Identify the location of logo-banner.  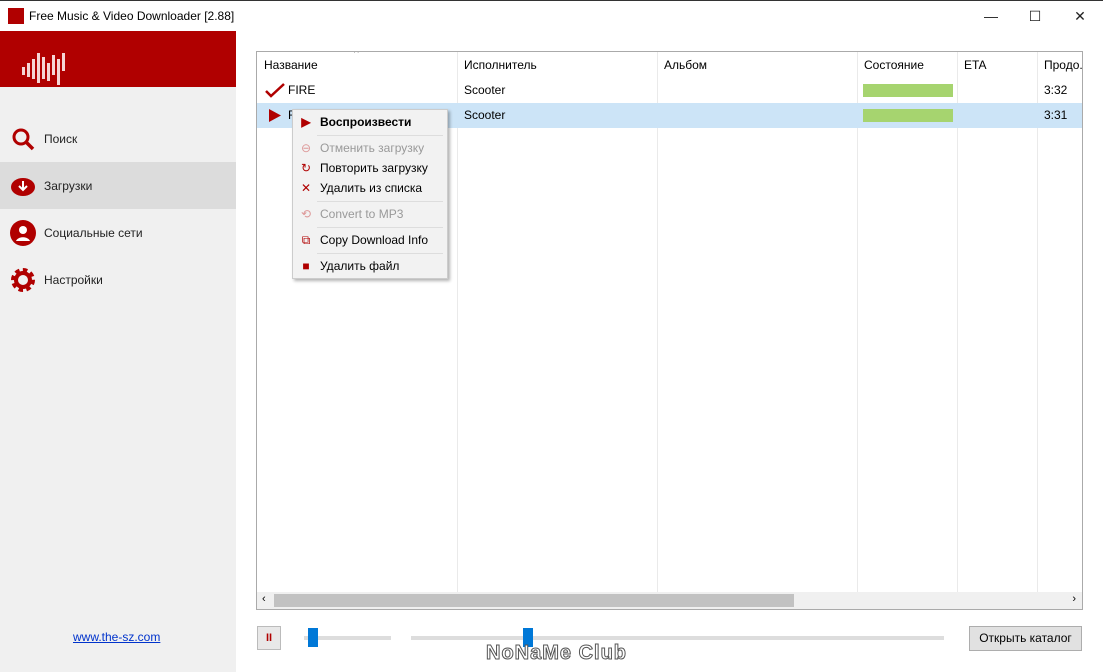
(118, 59).